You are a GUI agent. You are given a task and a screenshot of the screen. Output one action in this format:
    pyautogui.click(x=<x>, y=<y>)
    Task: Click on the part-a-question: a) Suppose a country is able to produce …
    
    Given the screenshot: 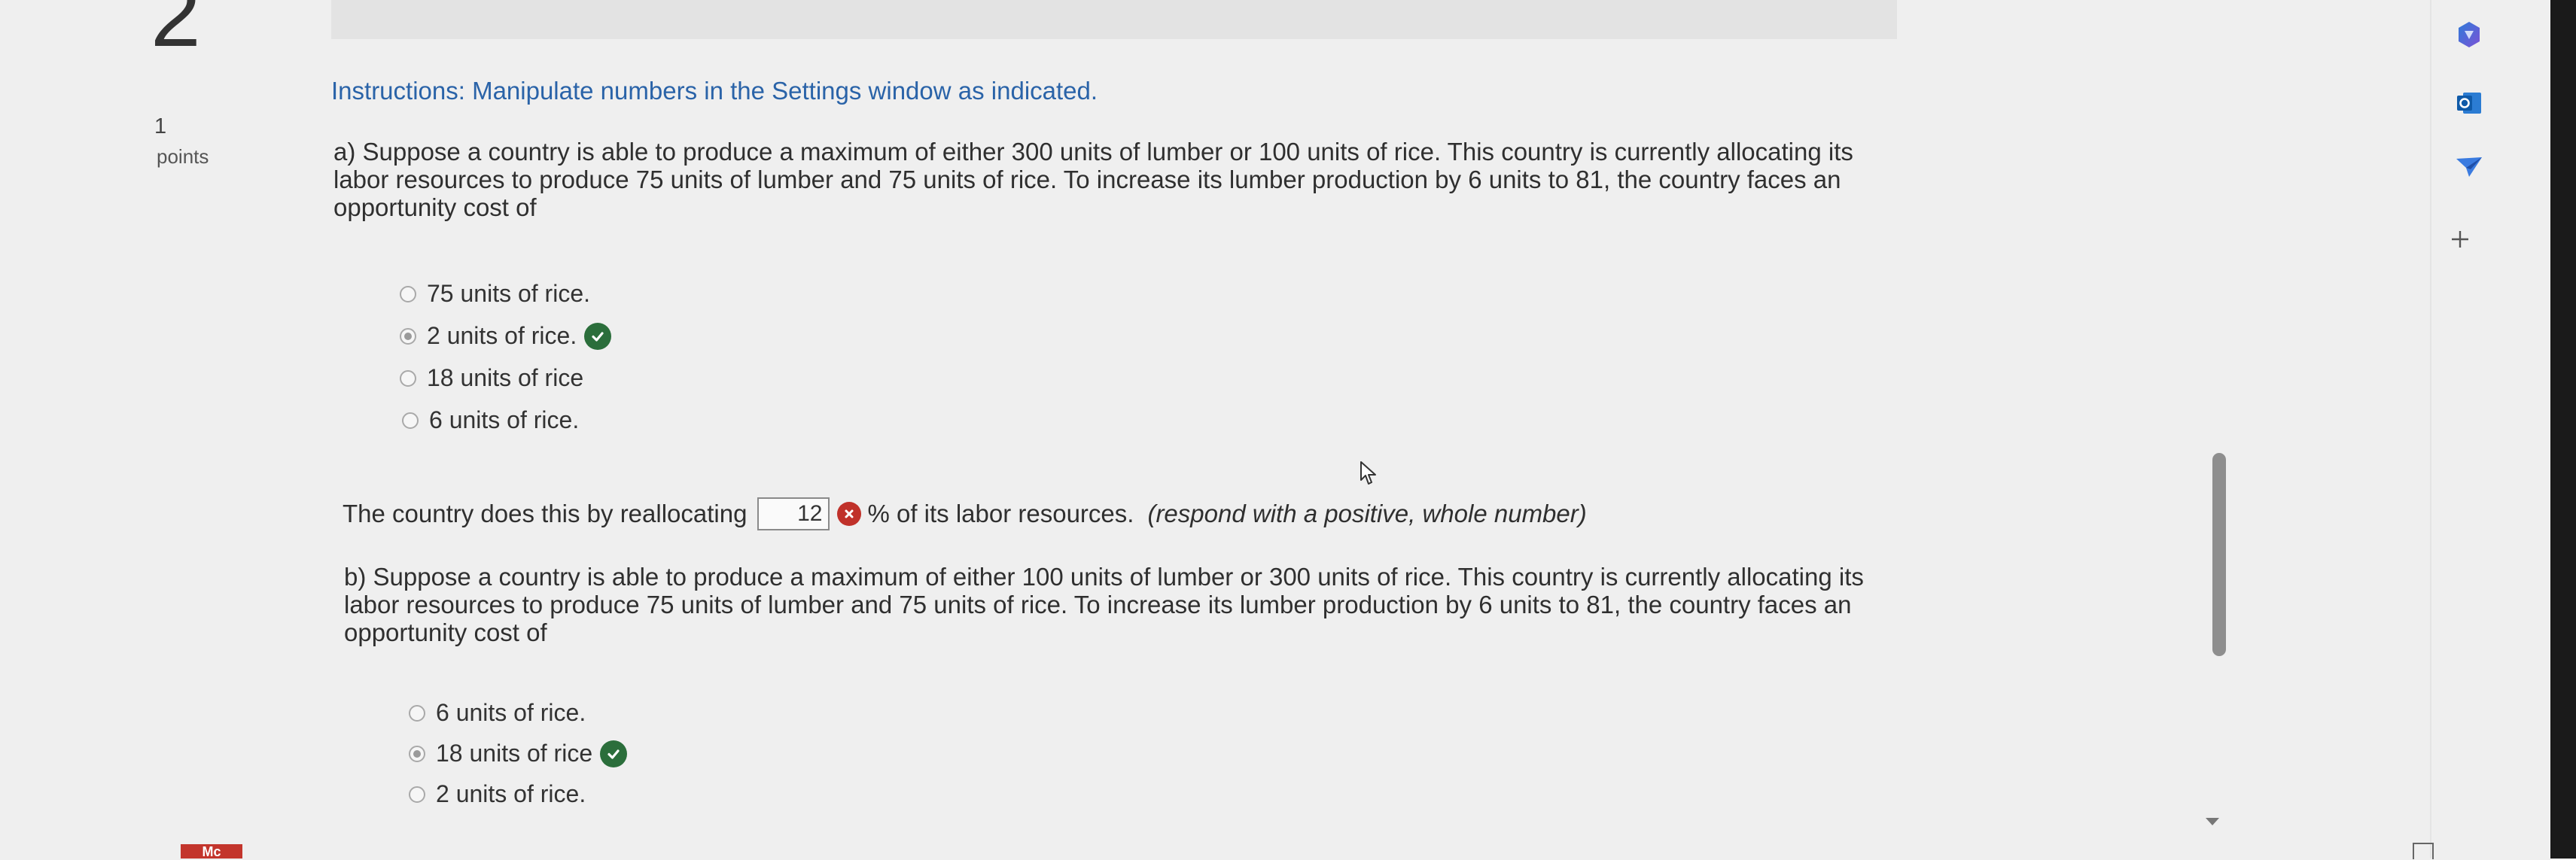 What is the action you would take?
    pyautogui.click(x=1093, y=180)
    